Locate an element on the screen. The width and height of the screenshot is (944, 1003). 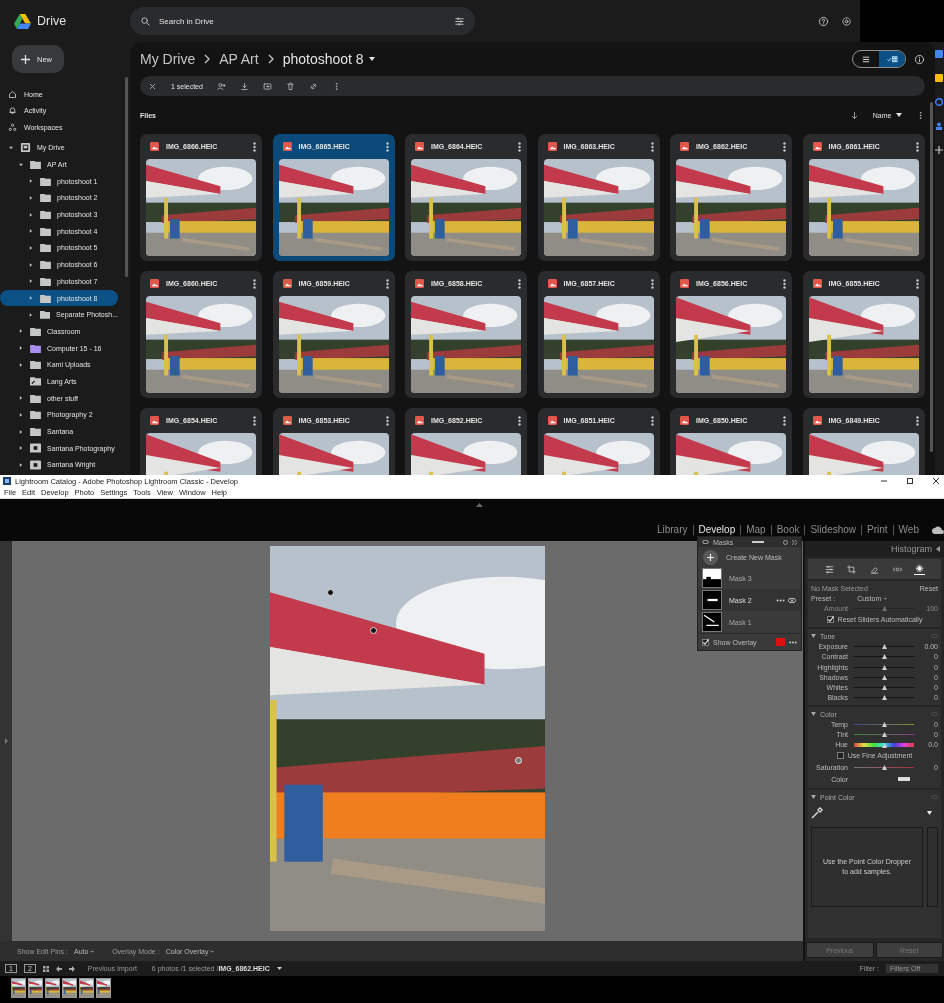
settings-icon is located at coordinates (846, 21).